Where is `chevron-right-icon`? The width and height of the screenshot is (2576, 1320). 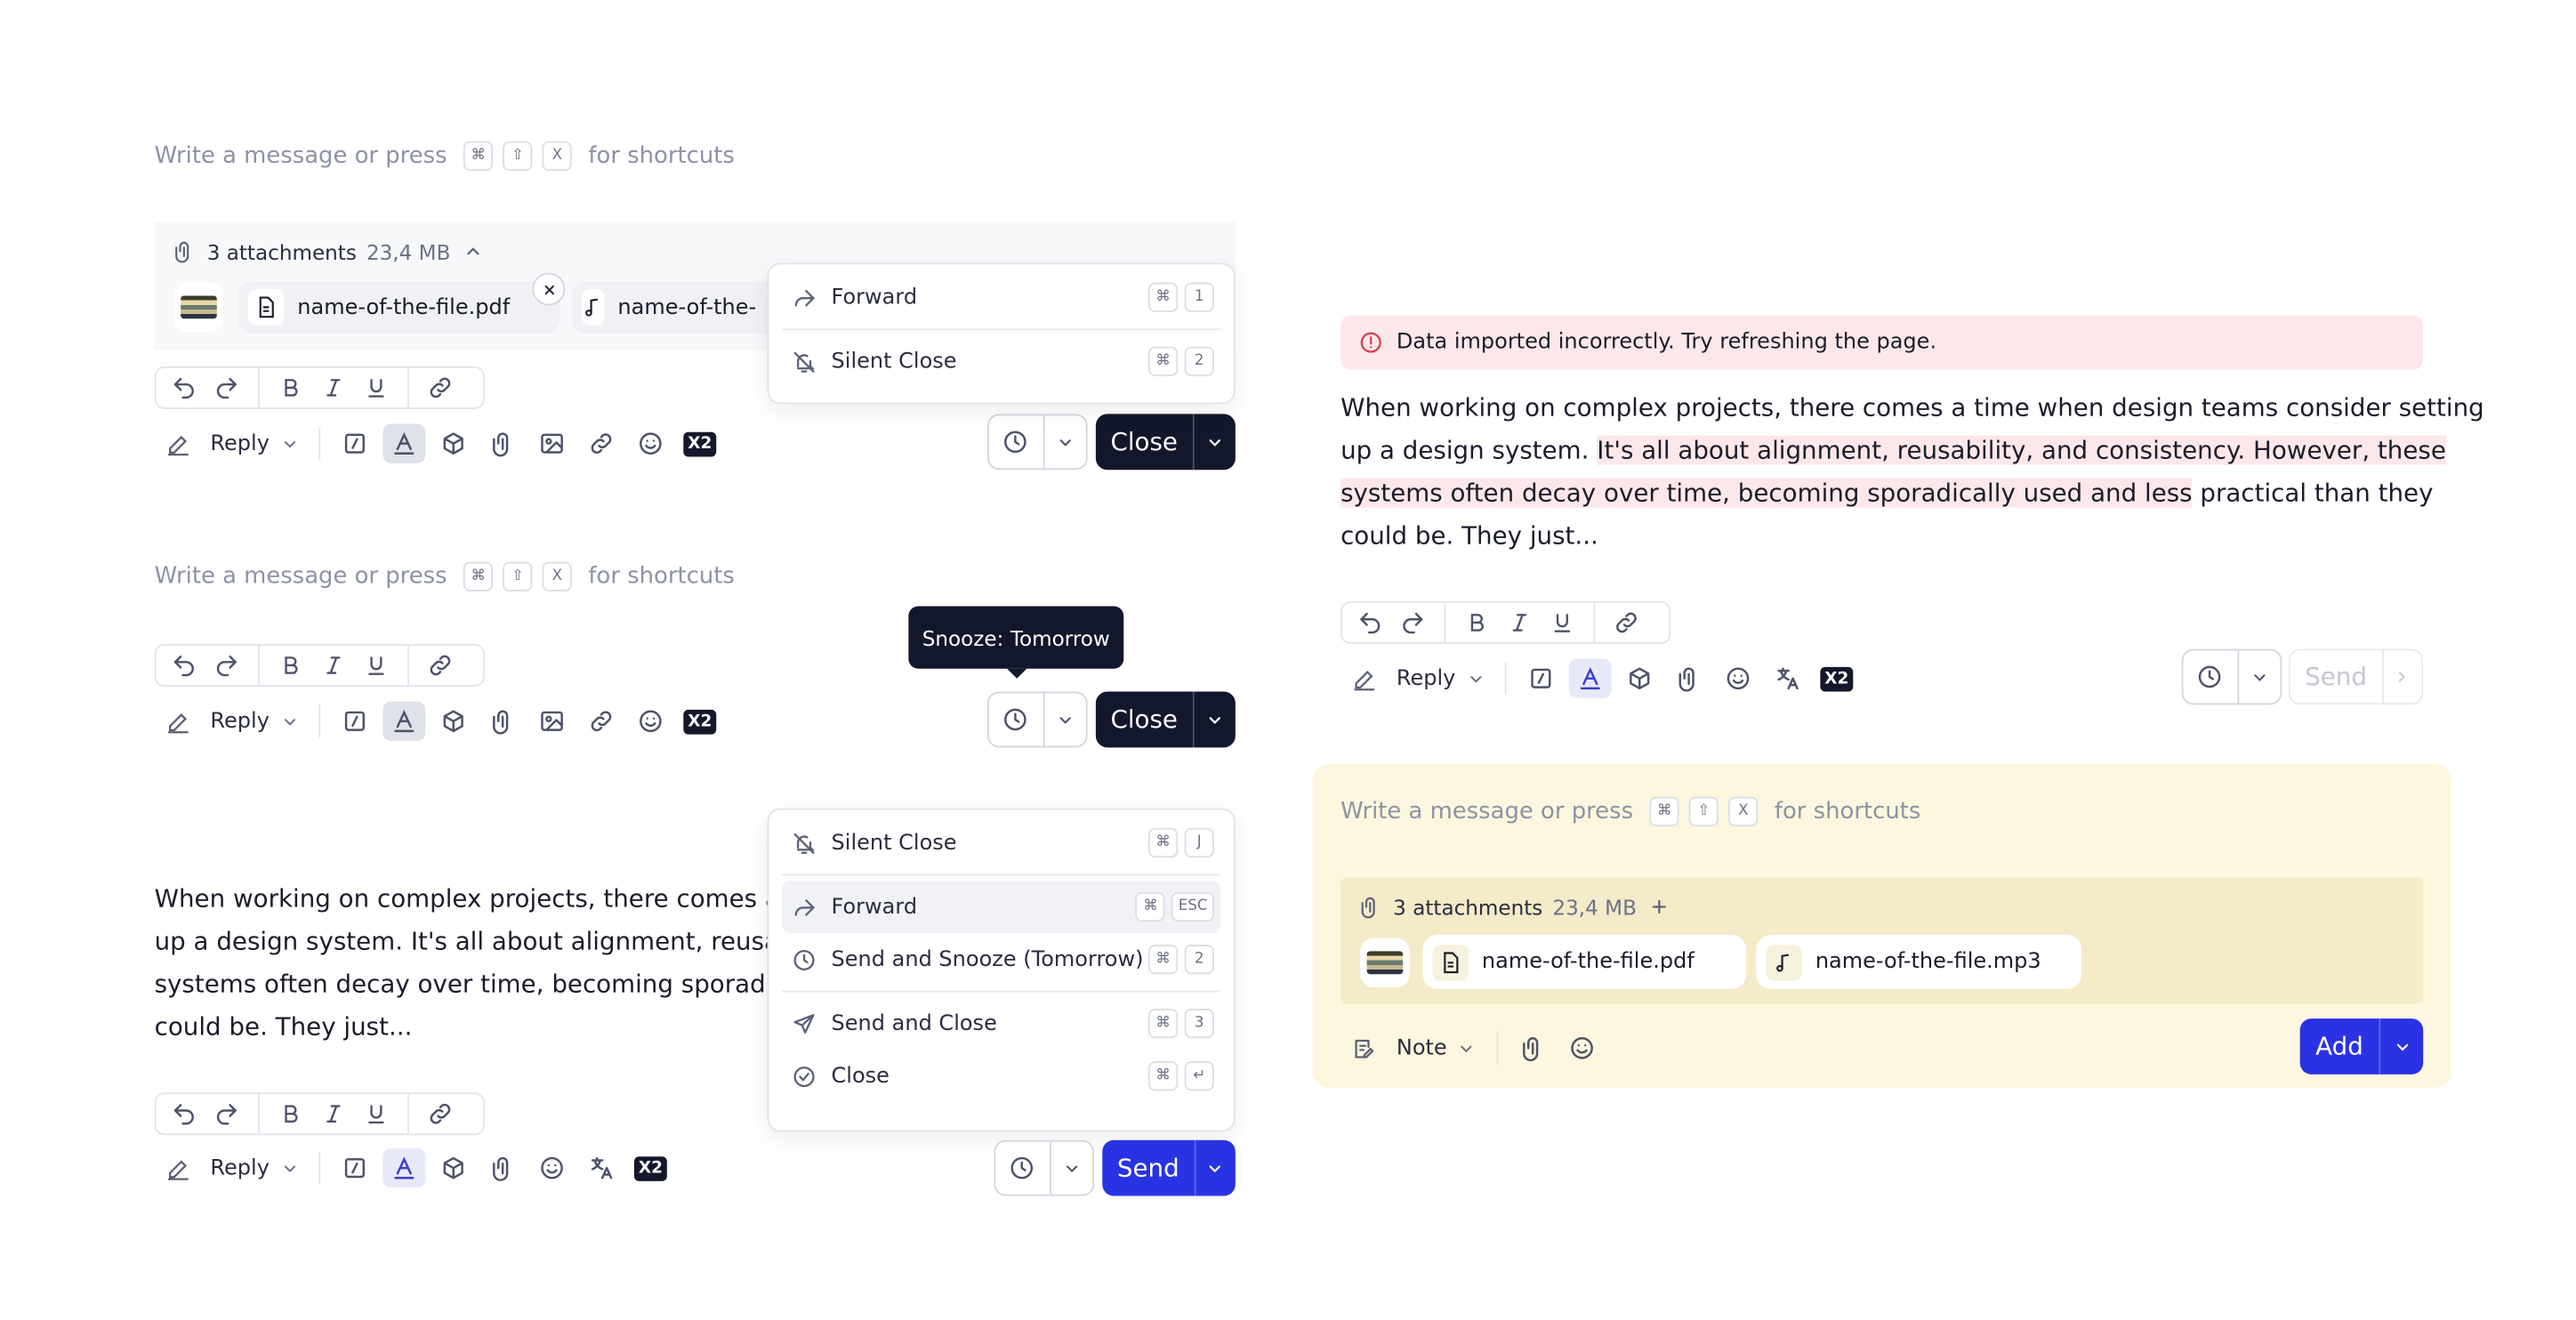 chevron-right-icon is located at coordinates (2402, 676).